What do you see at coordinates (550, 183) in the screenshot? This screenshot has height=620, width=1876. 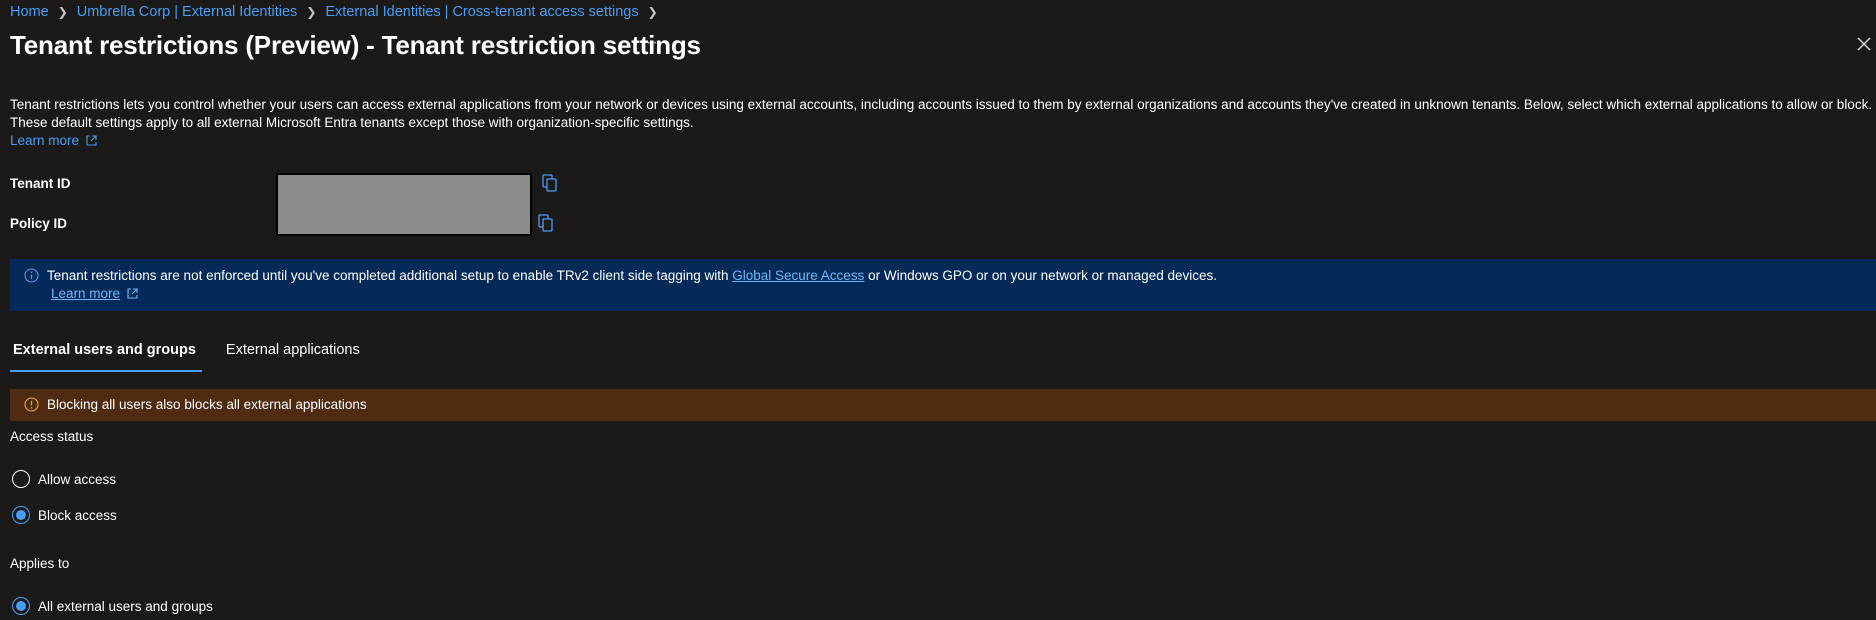 I see `copy-tenant-id-icon` at bounding box center [550, 183].